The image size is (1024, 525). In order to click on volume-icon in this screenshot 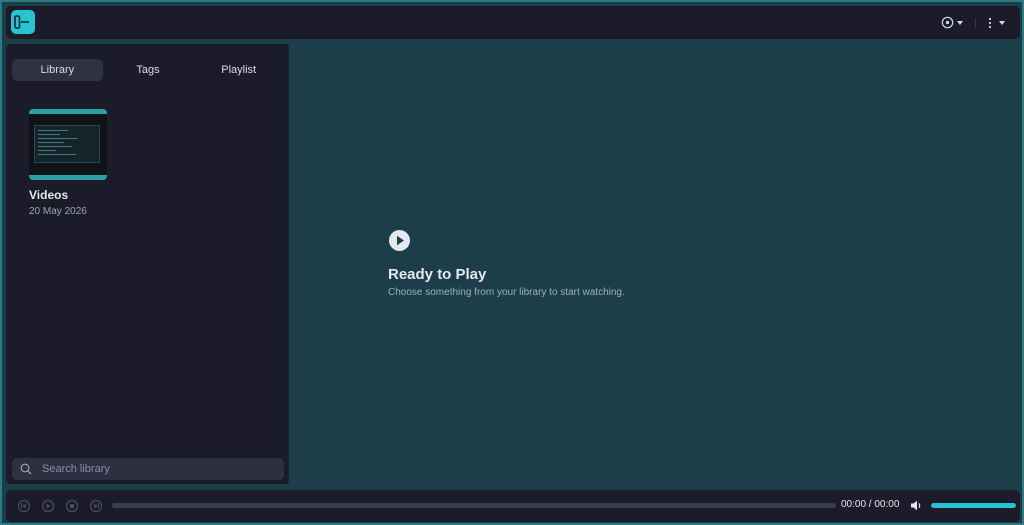, I will do `click(916, 505)`.